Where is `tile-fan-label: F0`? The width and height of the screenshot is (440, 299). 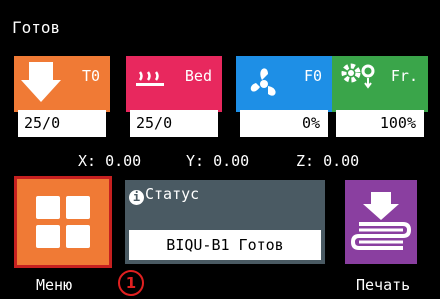
tile-fan-label: F0 is located at coordinates (312, 76).